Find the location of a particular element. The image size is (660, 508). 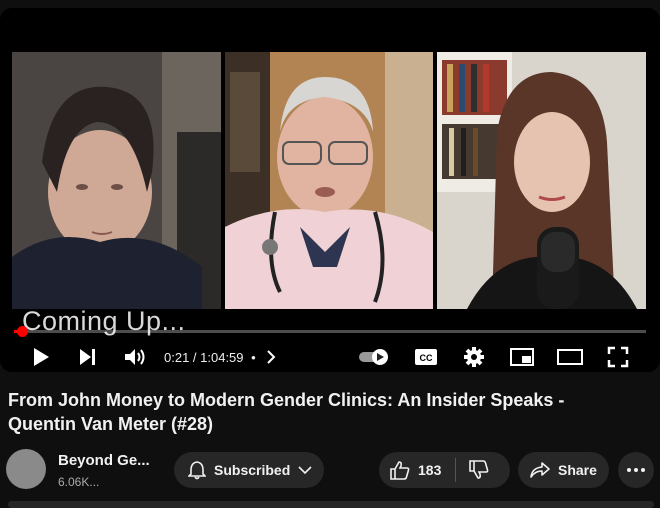

scrubber-handle is located at coordinates (22, 331).